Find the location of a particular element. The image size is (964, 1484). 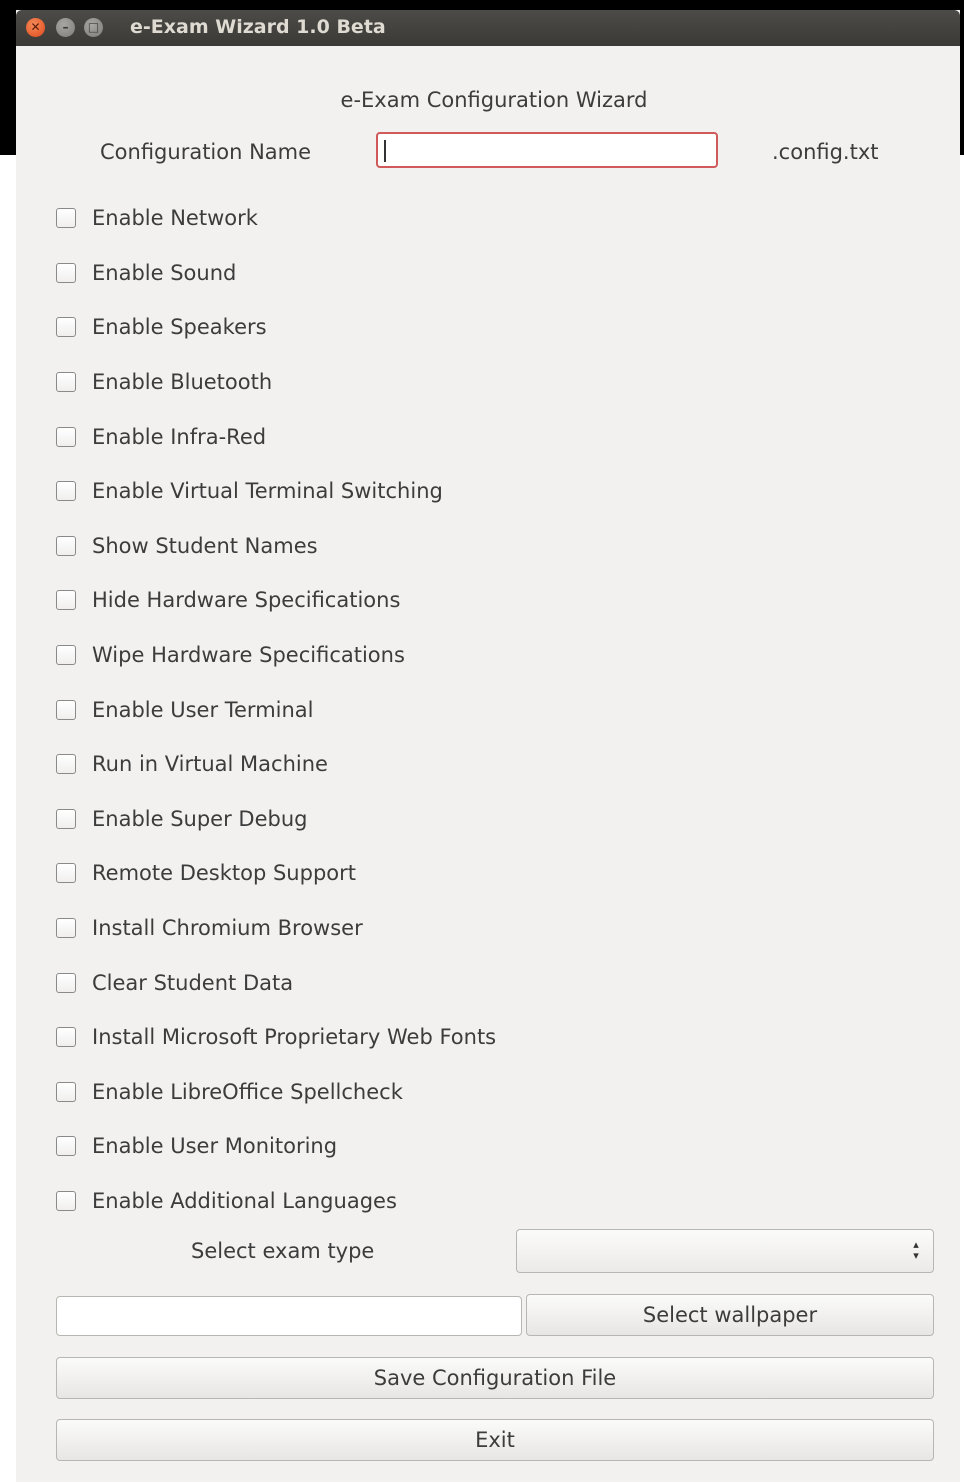

option-remote-desktop: Remote Desktop Support is located at coordinates (496, 873).